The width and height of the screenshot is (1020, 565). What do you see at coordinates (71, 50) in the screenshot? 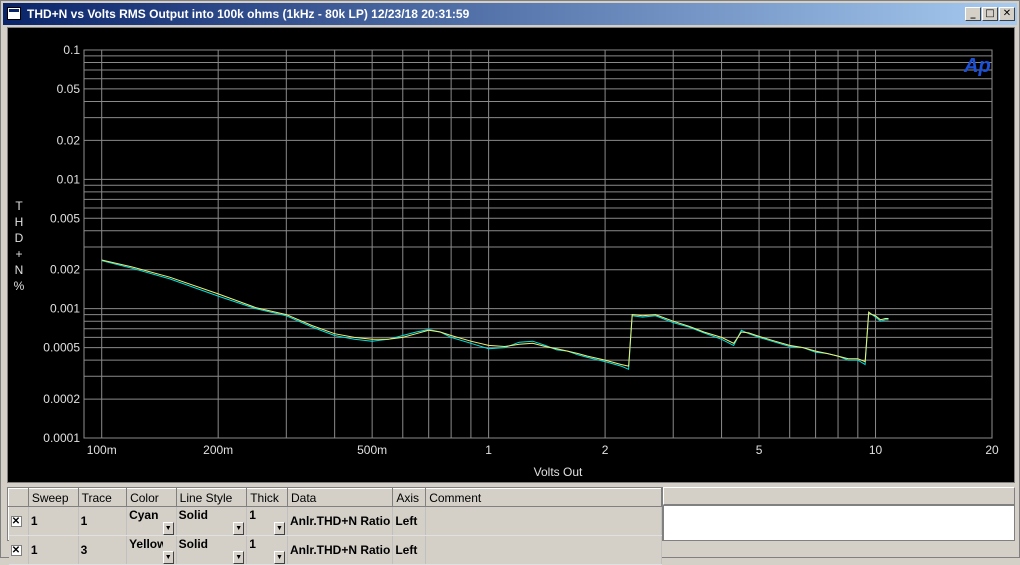
I see `y-tick-label: 0.1` at bounding box center [71, 50].